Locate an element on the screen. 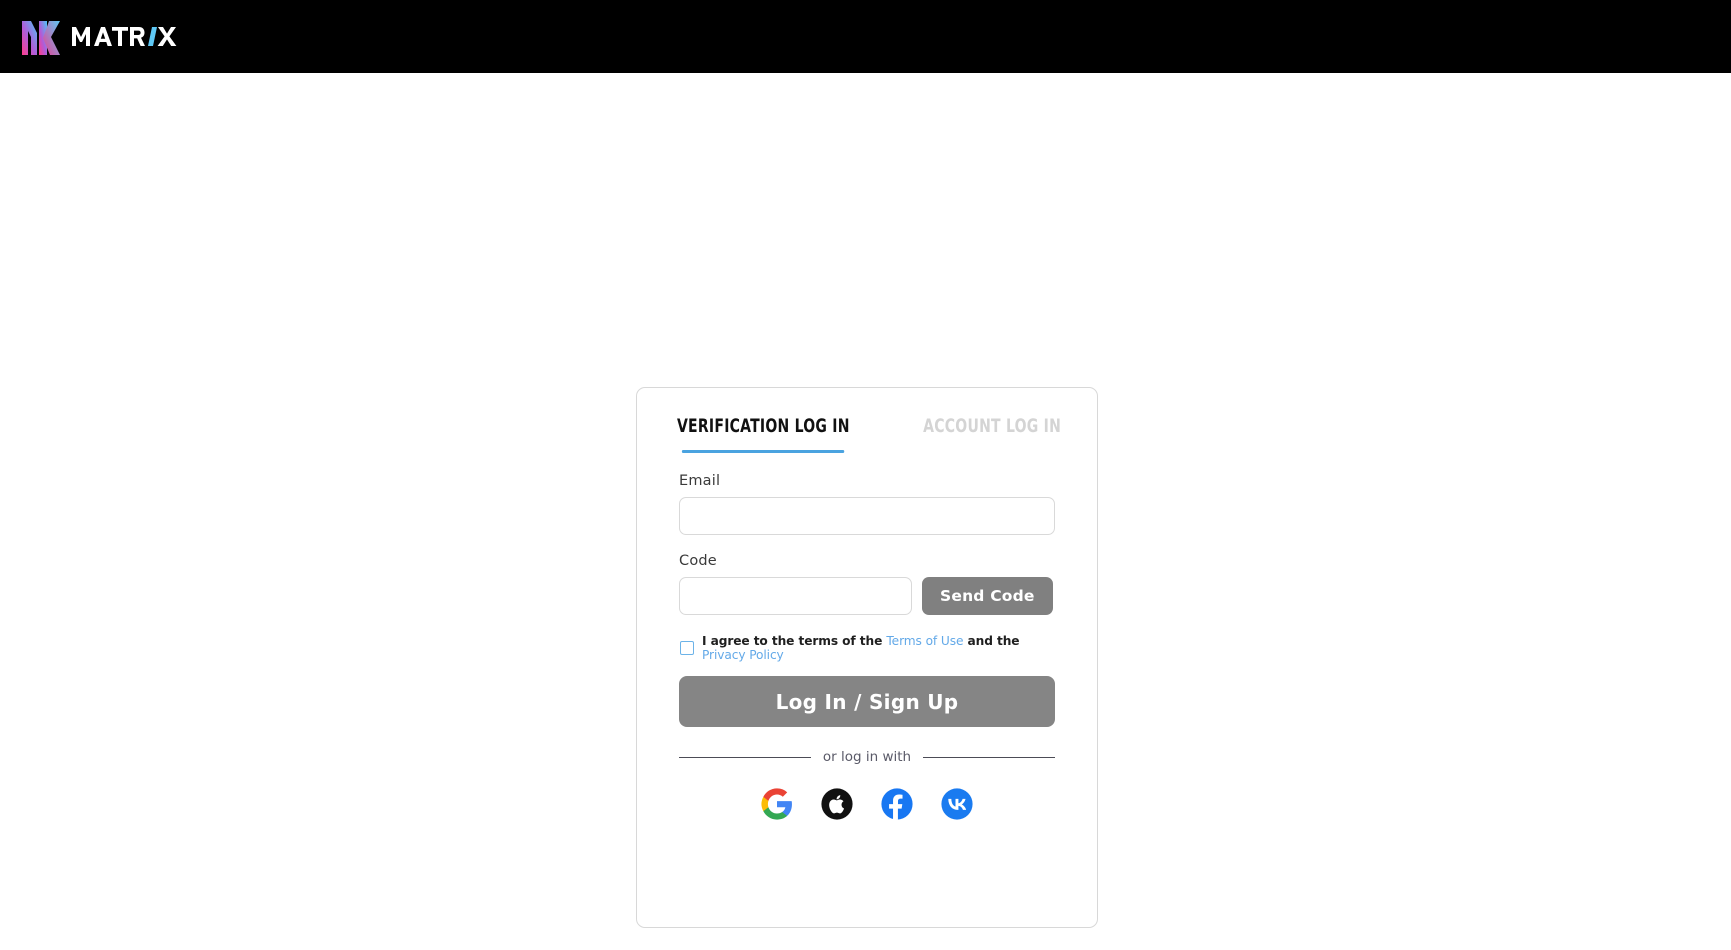 This screenshot has width=1731, height=950. send-code-button: Send Code is located at coordinates (987, 596).